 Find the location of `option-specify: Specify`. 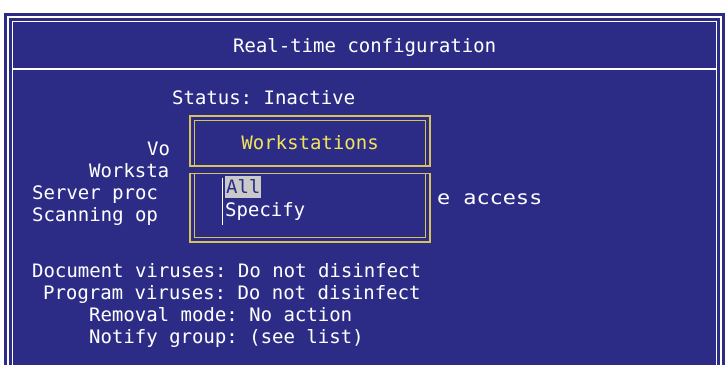

option-specify: Specify is located at coordinates (265, 210).